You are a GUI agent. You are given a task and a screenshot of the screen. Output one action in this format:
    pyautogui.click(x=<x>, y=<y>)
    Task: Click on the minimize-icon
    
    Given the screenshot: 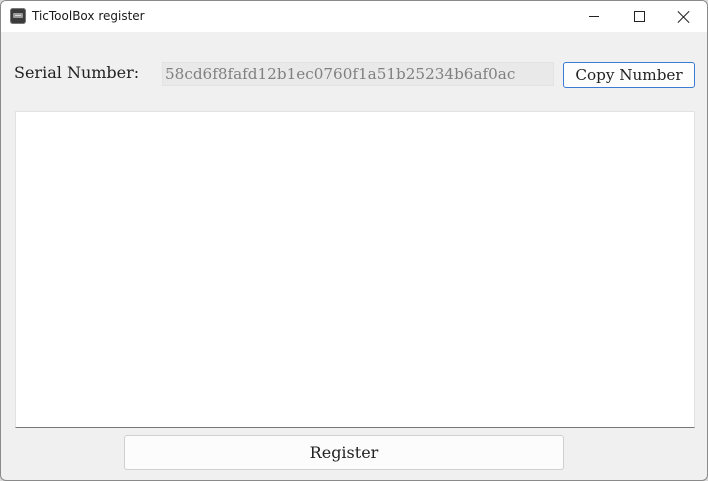 What is the action you would take?
    pyautogui.click(x=594, y=16)
    